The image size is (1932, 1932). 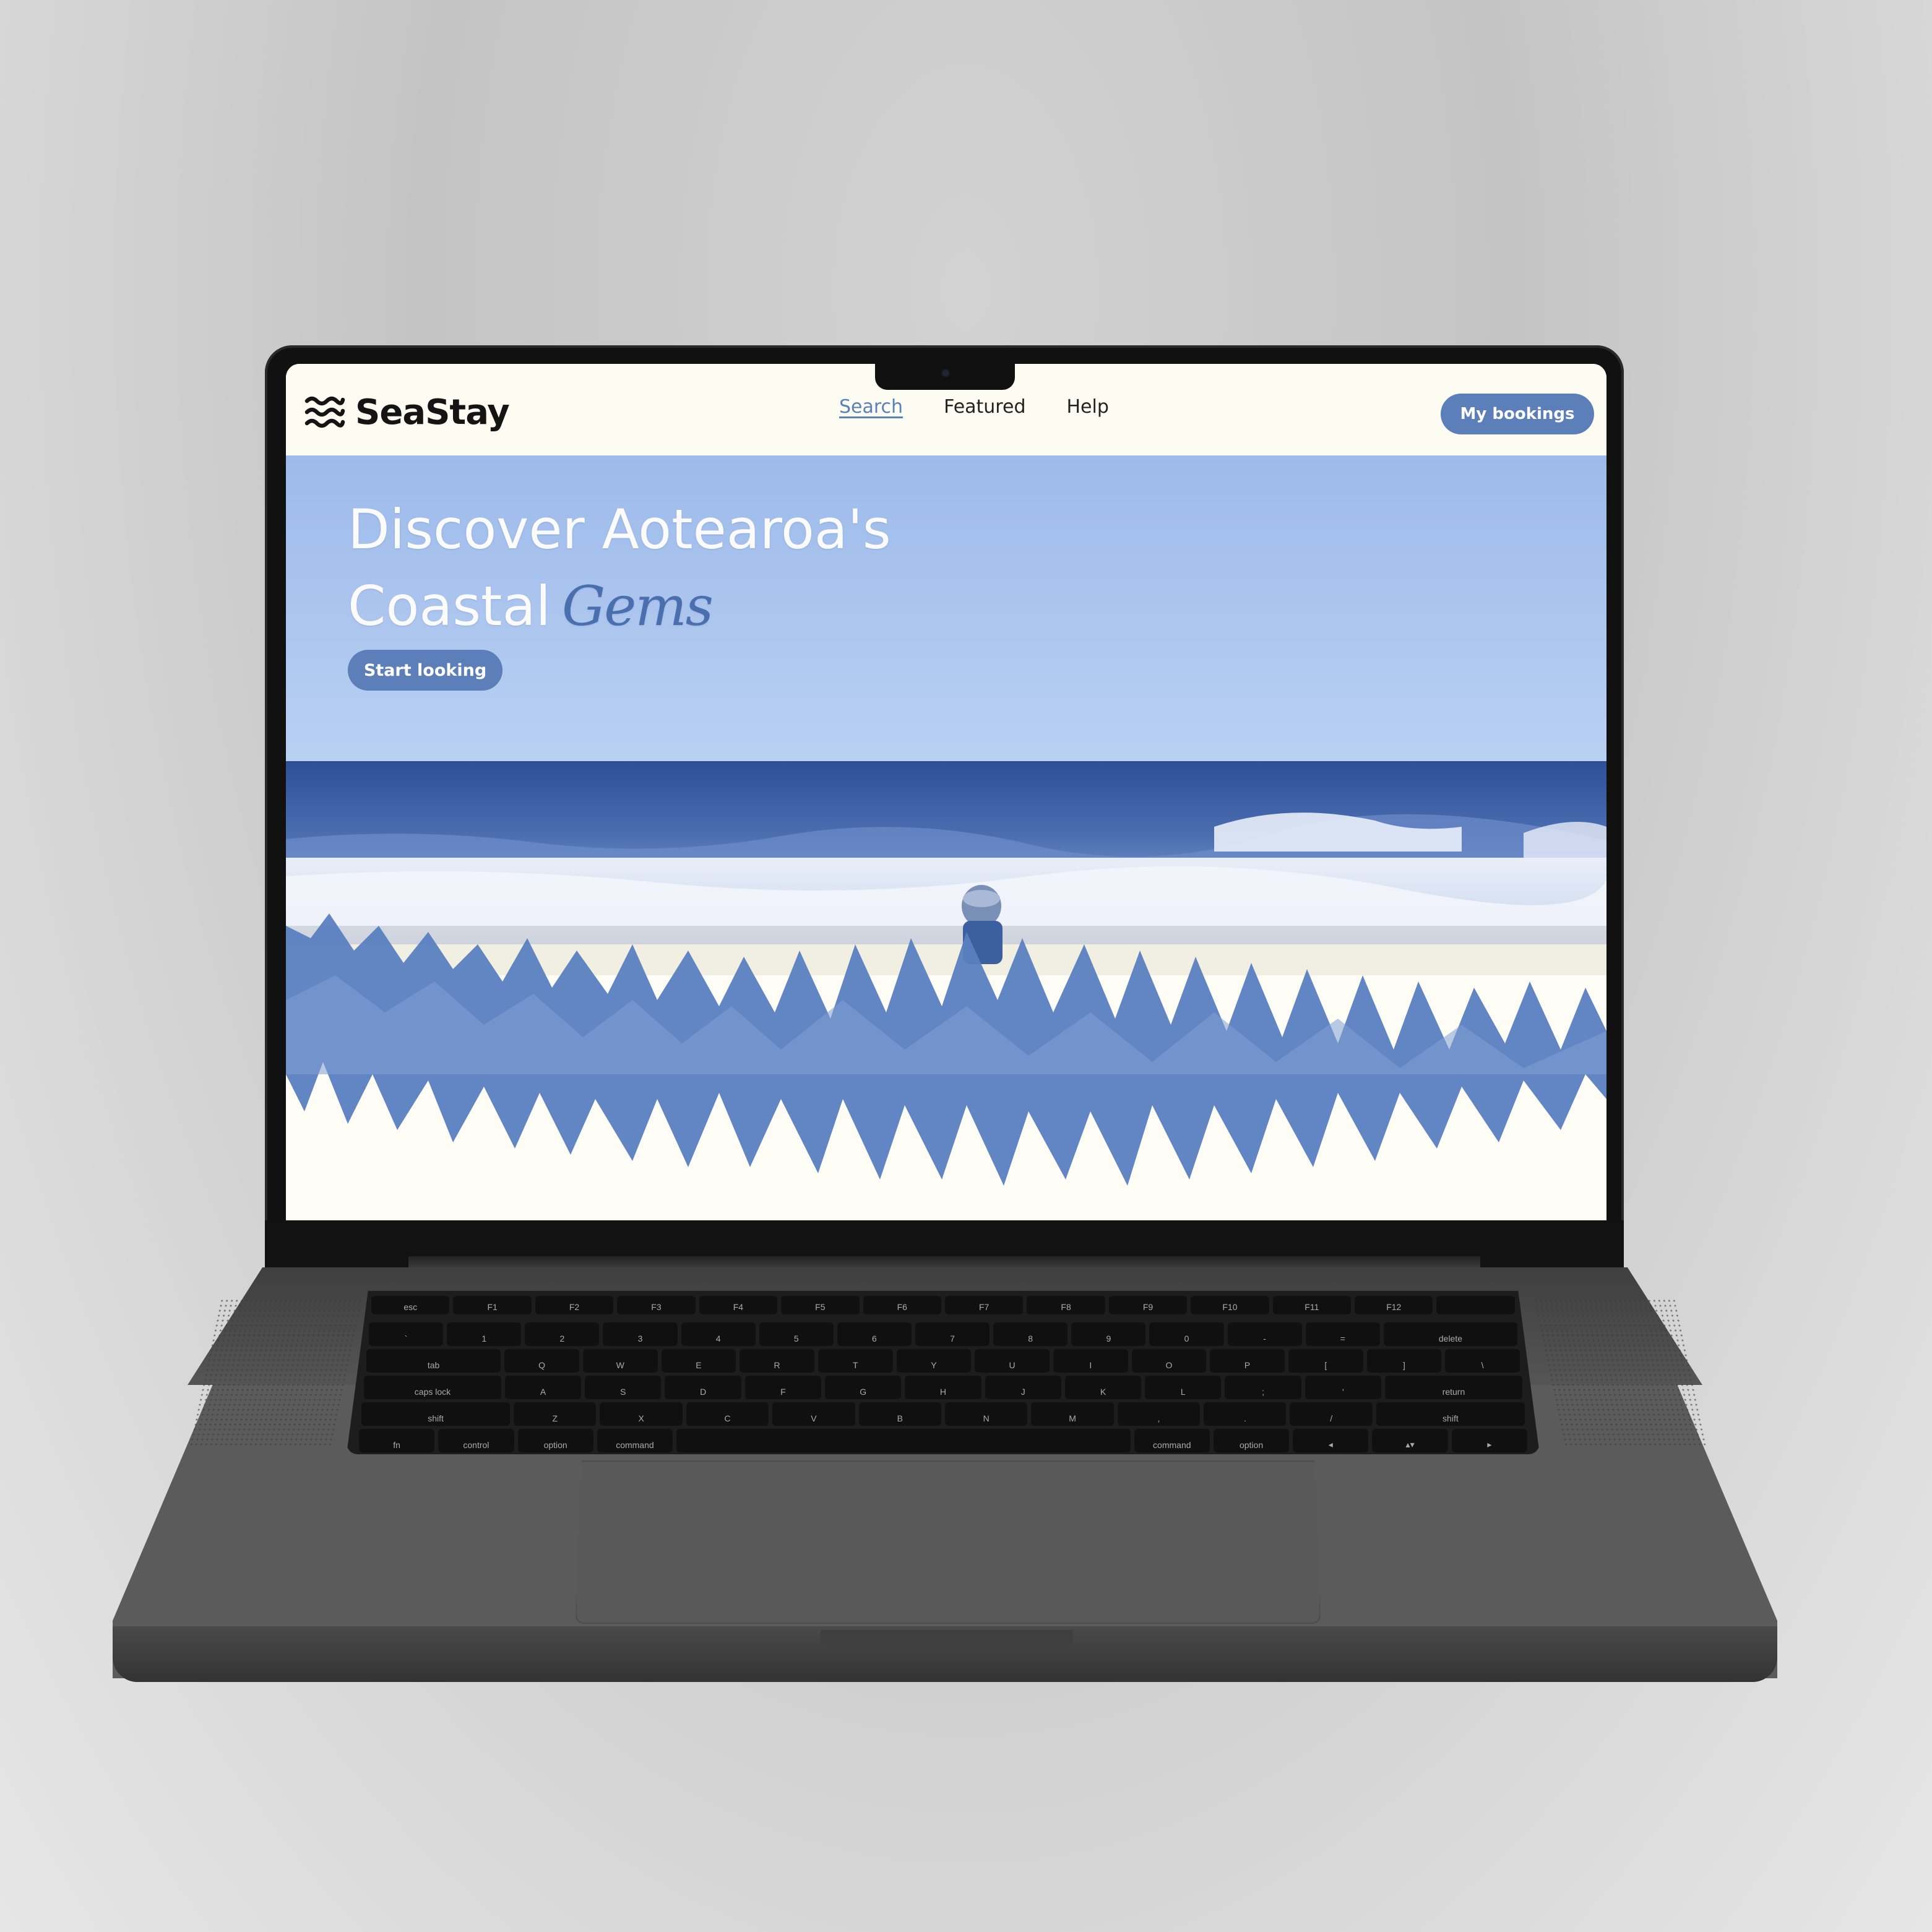 I want to click on keyboard-key: F10, so click(x=1230, y=1305).